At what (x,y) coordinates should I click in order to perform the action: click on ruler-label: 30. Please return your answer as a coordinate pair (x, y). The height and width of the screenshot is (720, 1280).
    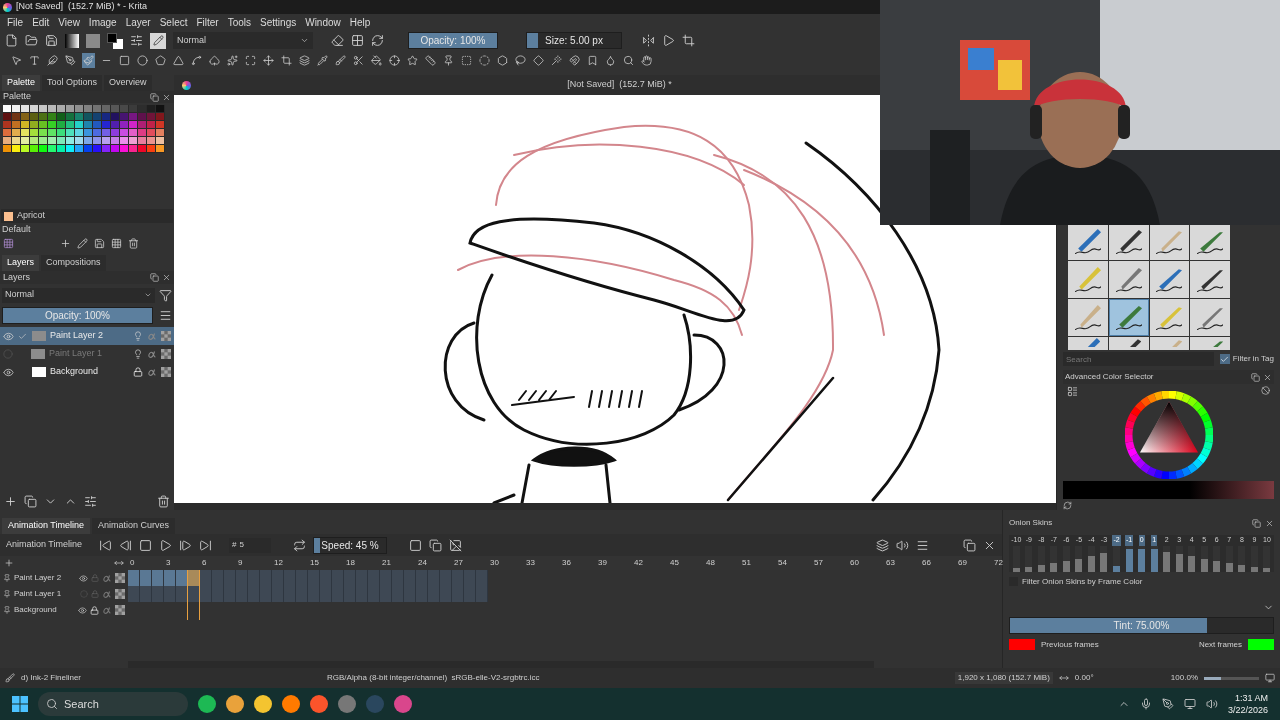
    Looking at the image, I should click on (494, 563).